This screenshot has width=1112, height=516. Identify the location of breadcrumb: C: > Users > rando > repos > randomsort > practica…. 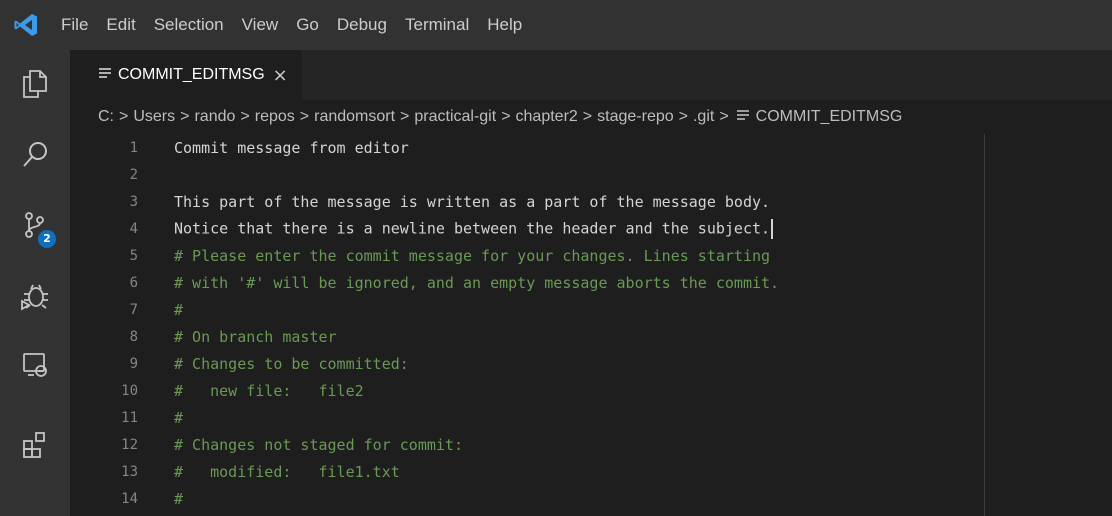
(591, 117).